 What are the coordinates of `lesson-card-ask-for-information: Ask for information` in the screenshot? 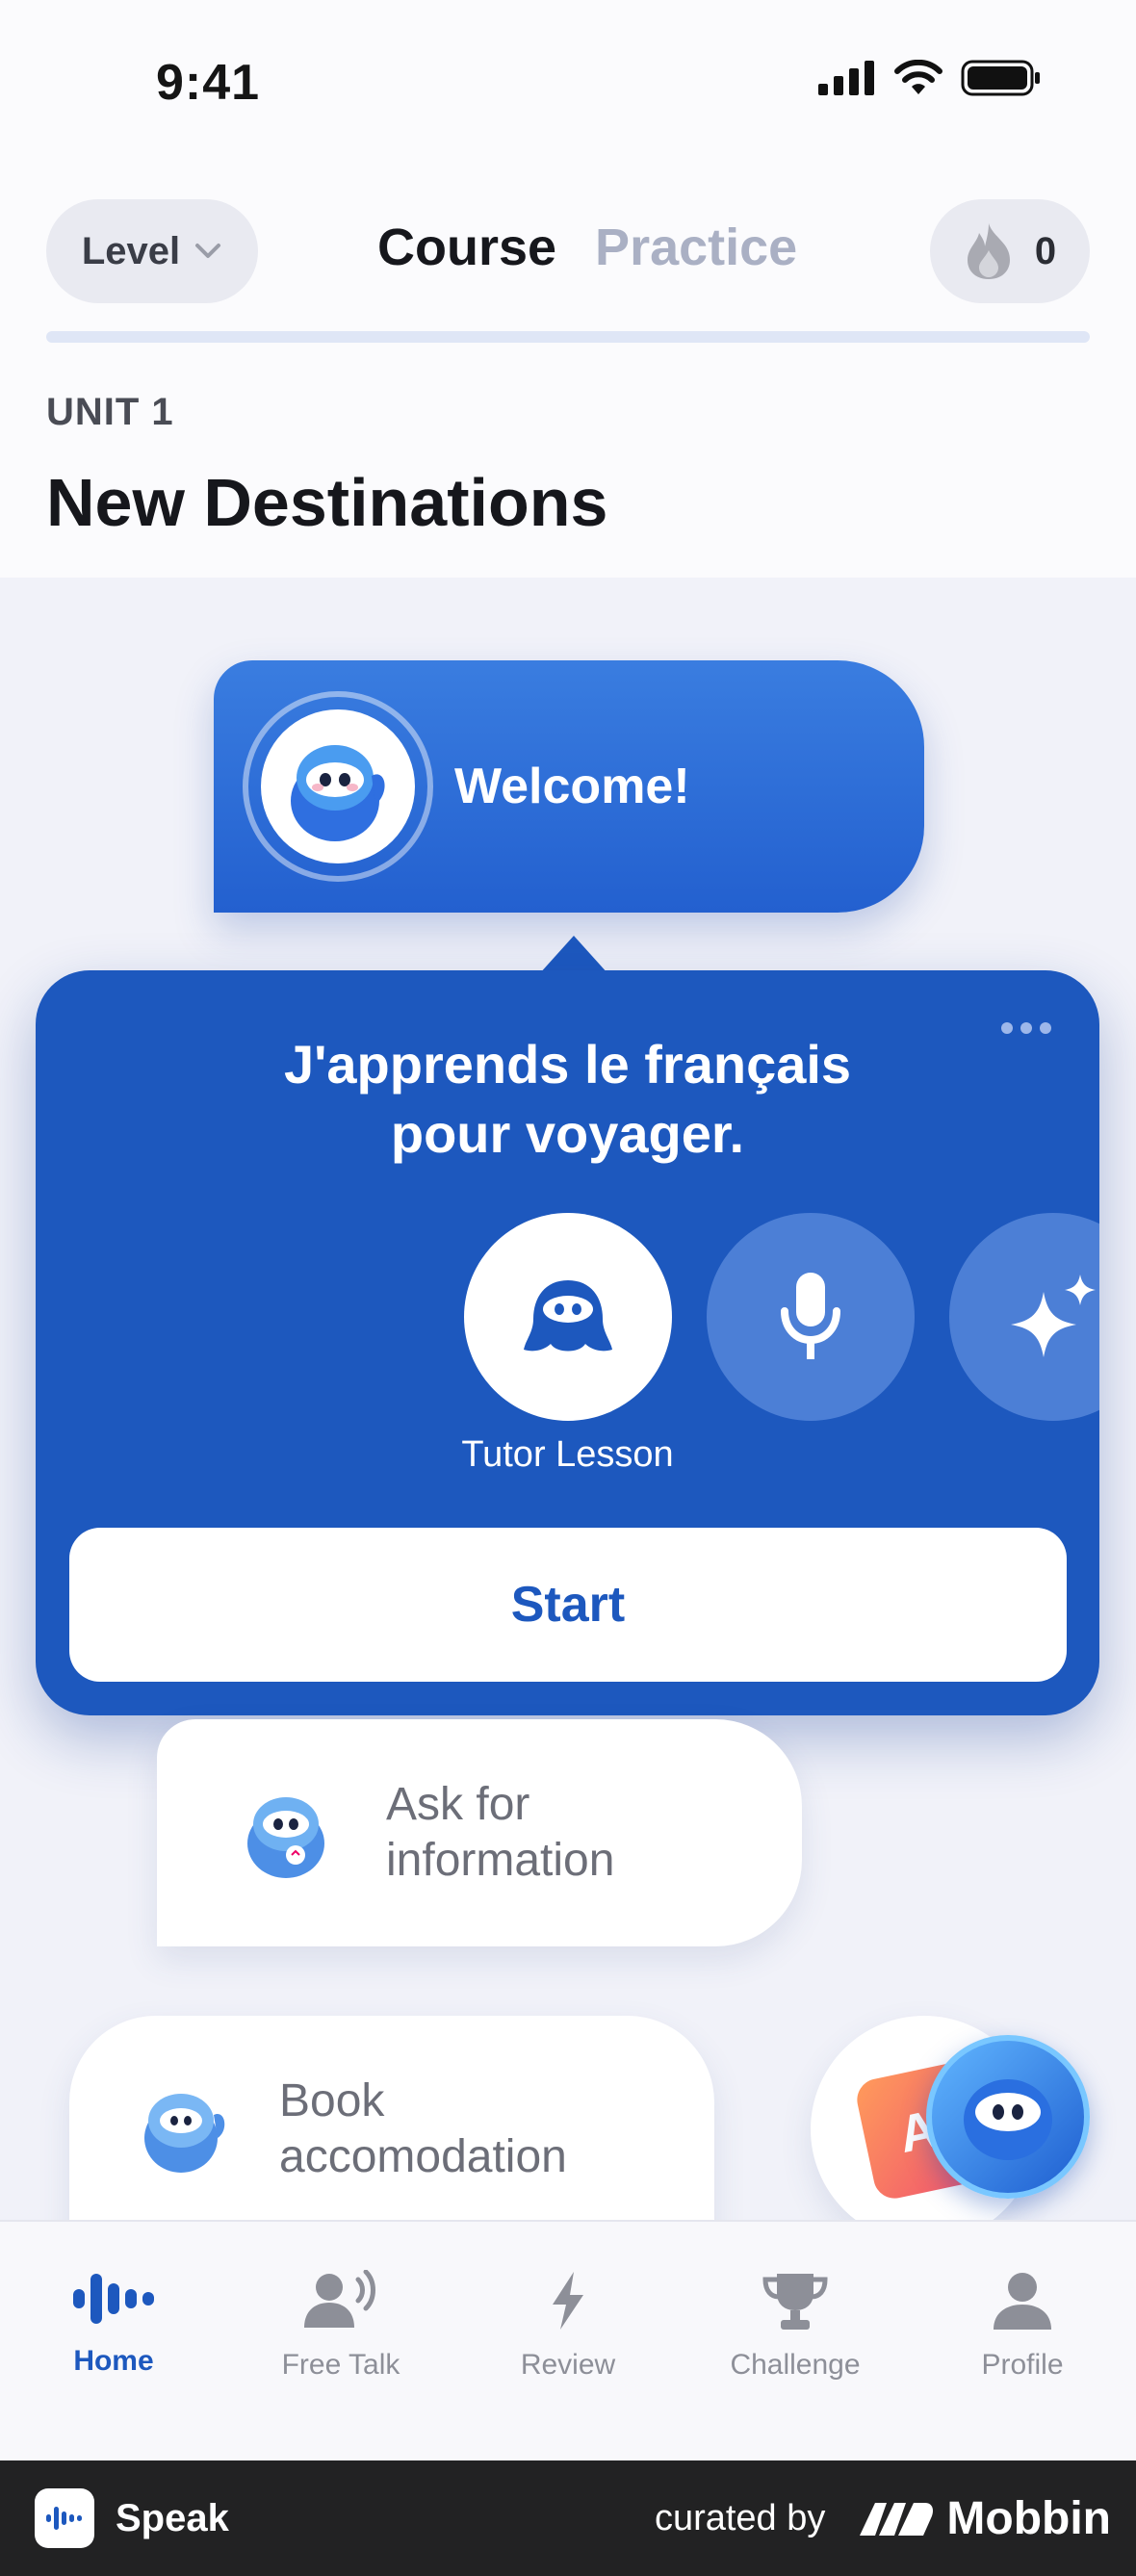 It's located at (479, 1833).